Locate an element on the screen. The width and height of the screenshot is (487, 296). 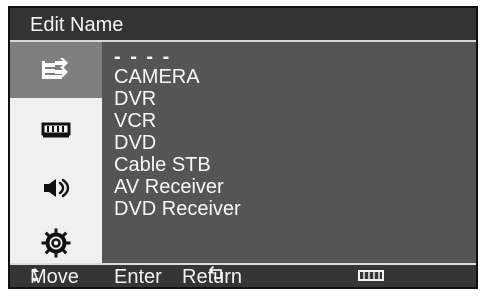
dialog-title-bar: Edit Name is located at coordinates (243, 25).